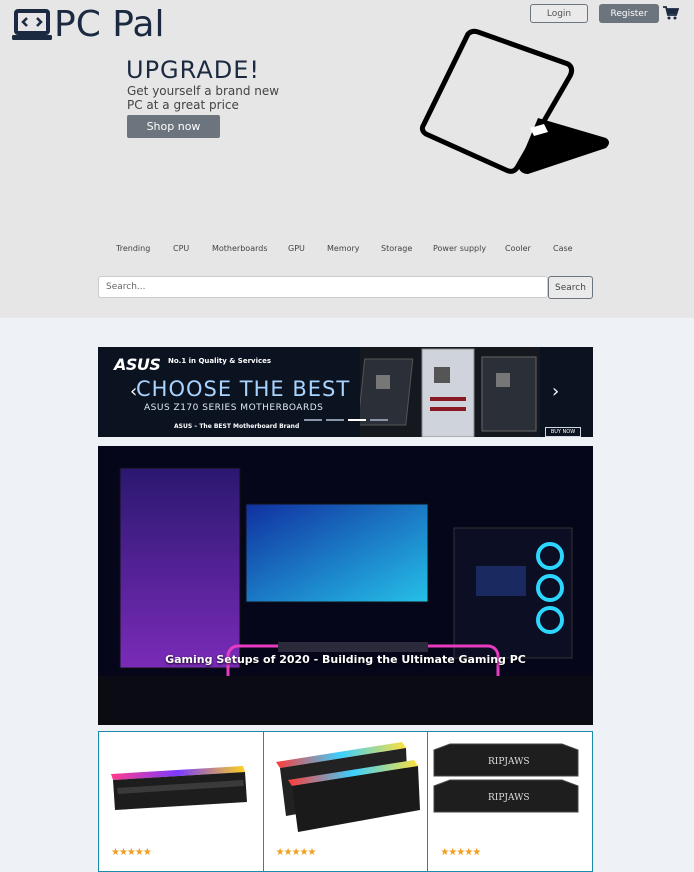 This screenshot has height=872, width=694. Describe the element at coordinates (181, 248) in the screenshot. I see `nav-item-cpu: CPU` at that location.